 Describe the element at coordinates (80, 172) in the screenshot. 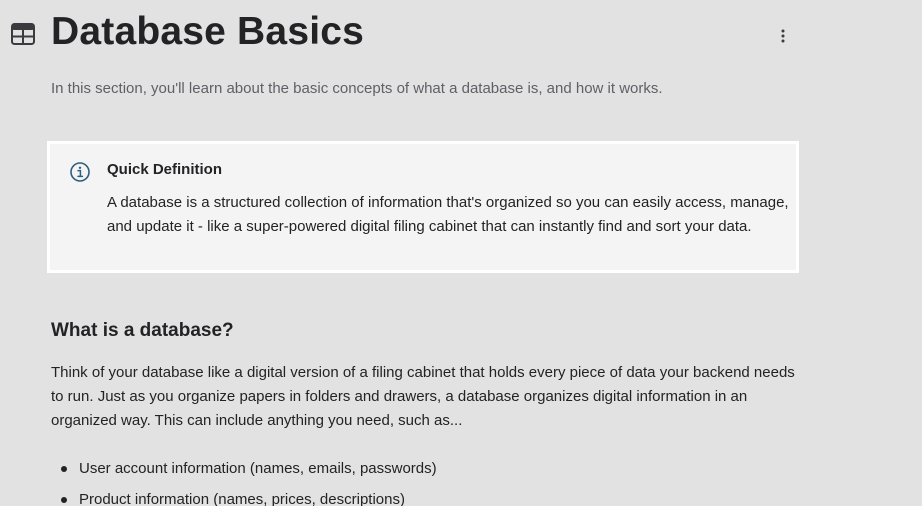

I see `info-icon` at that location.